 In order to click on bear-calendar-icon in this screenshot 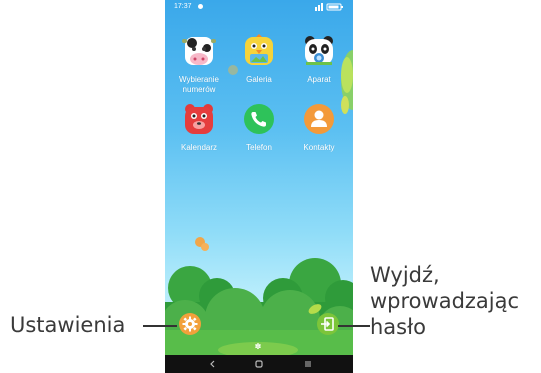, I will do `click(199, 119)`.